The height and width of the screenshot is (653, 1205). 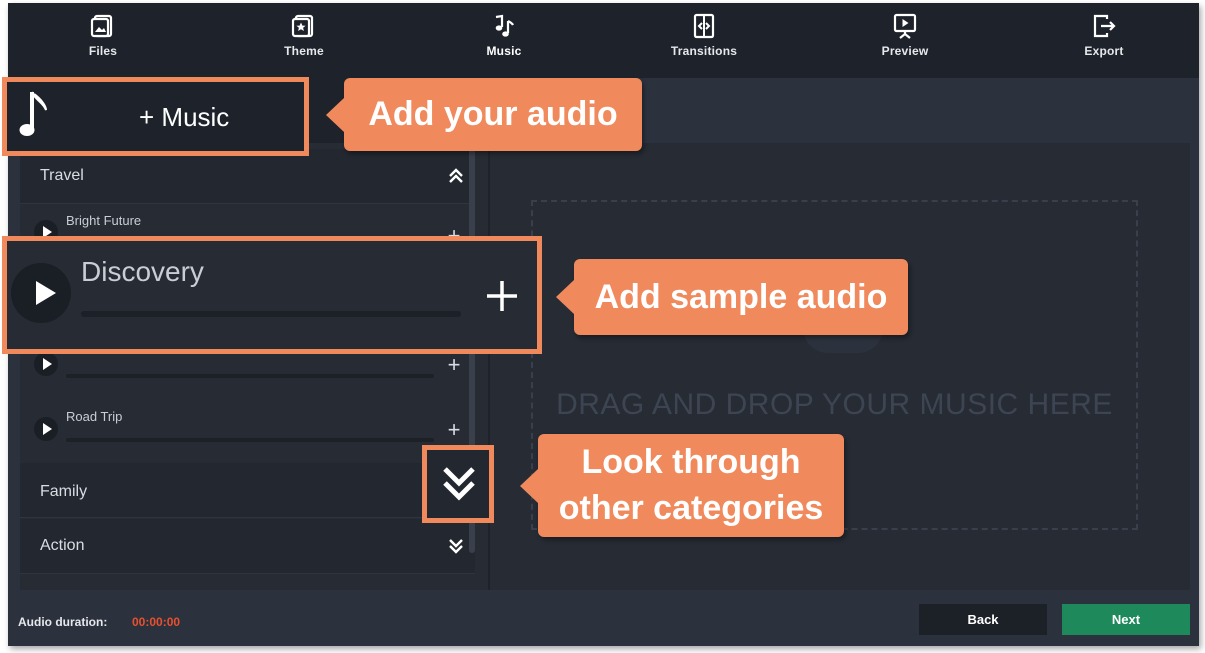 What do you see at coordinates (142, 271) in the screenshot?
I see `track-title: Discovery` at bounding box center [142, 271].